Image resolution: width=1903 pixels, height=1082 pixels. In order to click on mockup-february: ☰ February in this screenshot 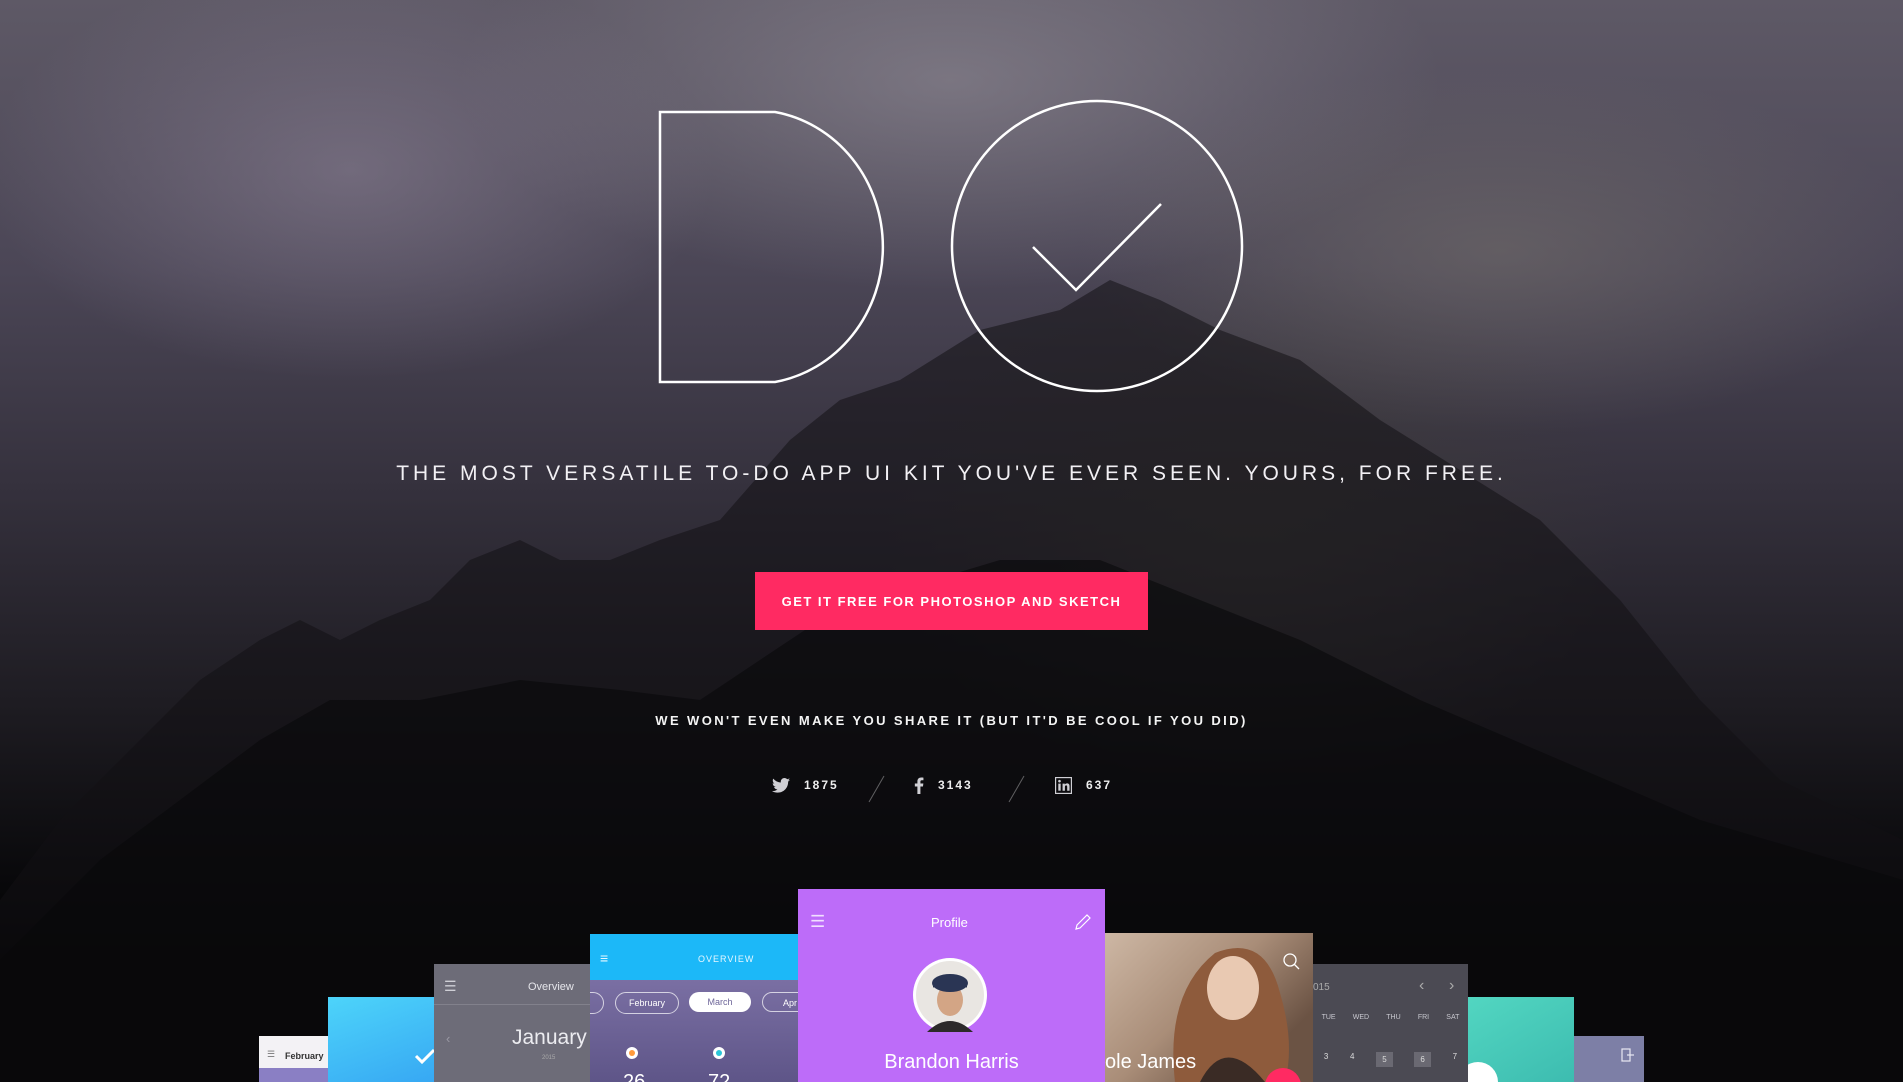, I will do `click(293, 1059)`.